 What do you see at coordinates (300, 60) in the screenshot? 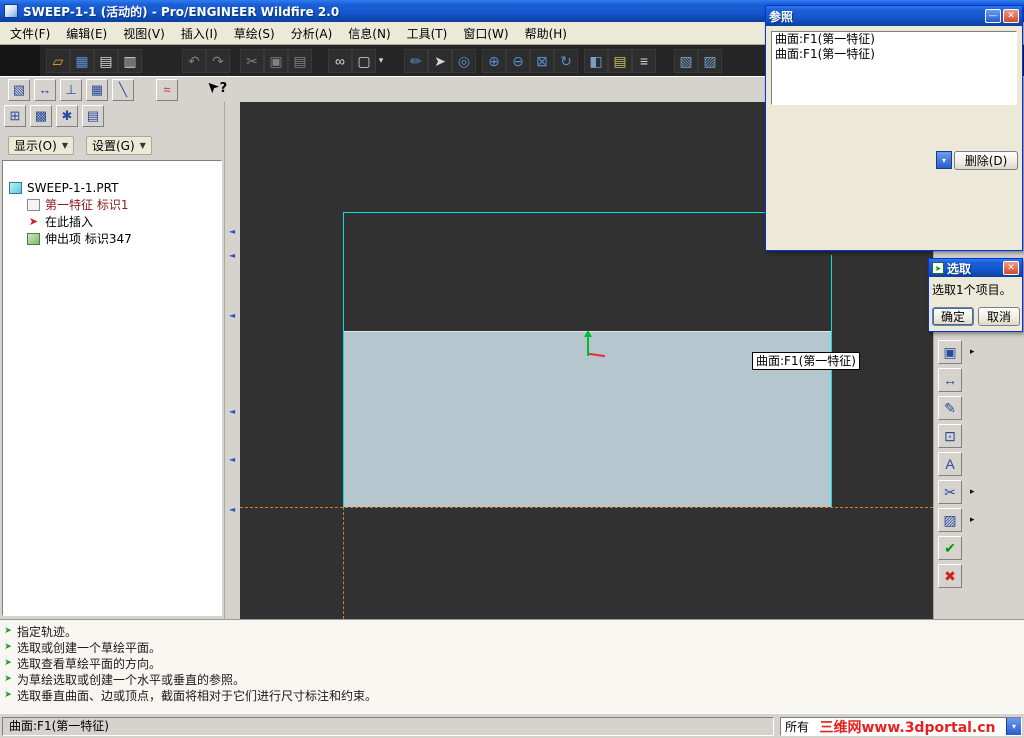
I see `paste-button: ▤` at bounding box center [300, 60].